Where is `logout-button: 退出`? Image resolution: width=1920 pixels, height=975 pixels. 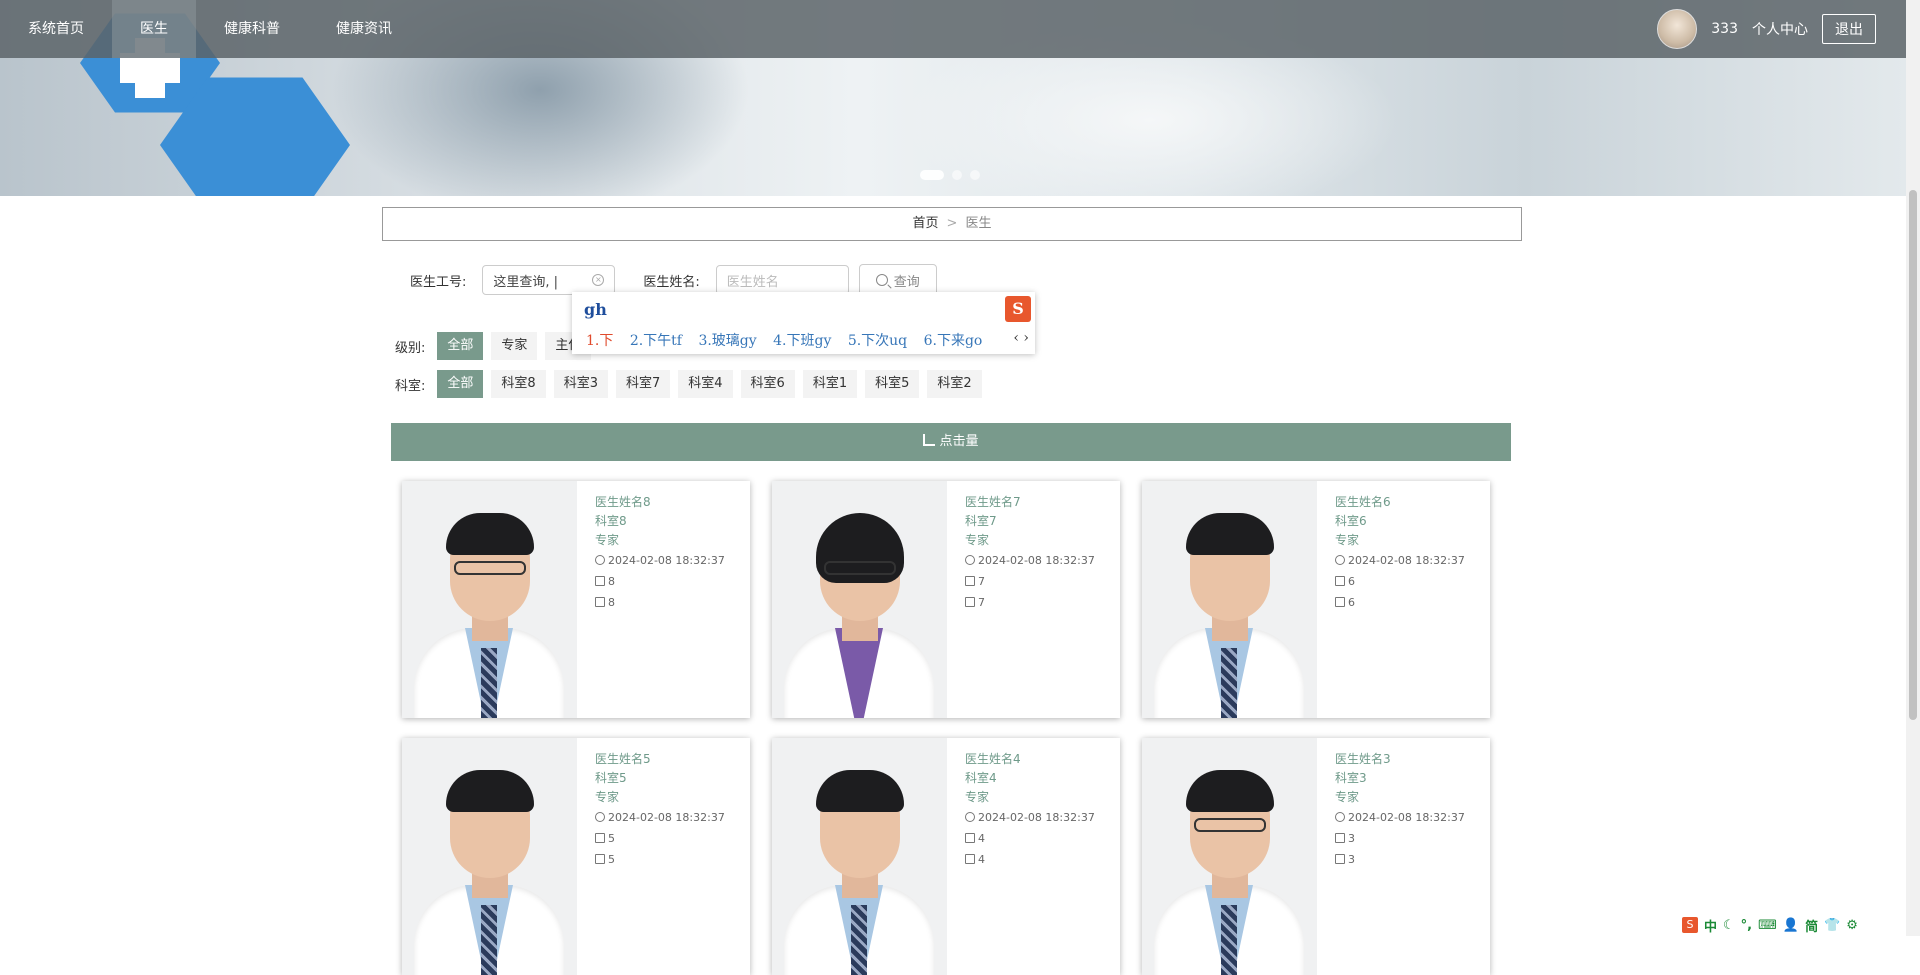
logout-button: 退出 is located at coordinates (1849, 29).